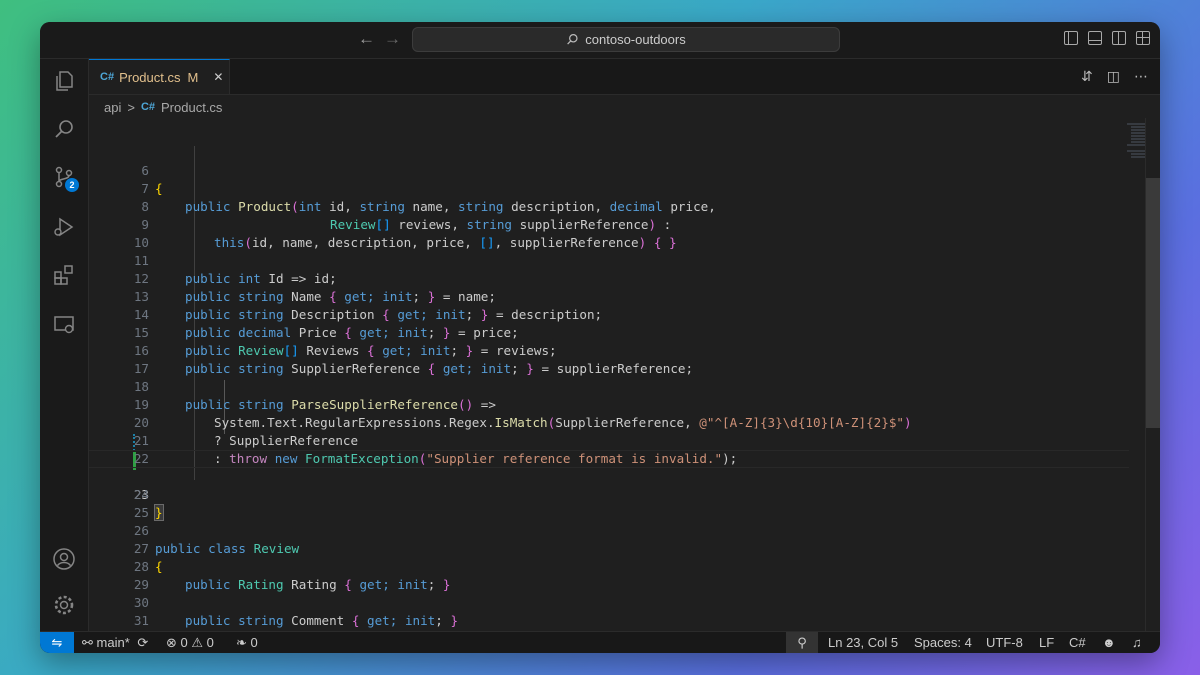  What do you see at coordinates (191, 107) in the screenshot?
I see `breadcrumb-file: Product.cs` at bounding box center [191, 107].